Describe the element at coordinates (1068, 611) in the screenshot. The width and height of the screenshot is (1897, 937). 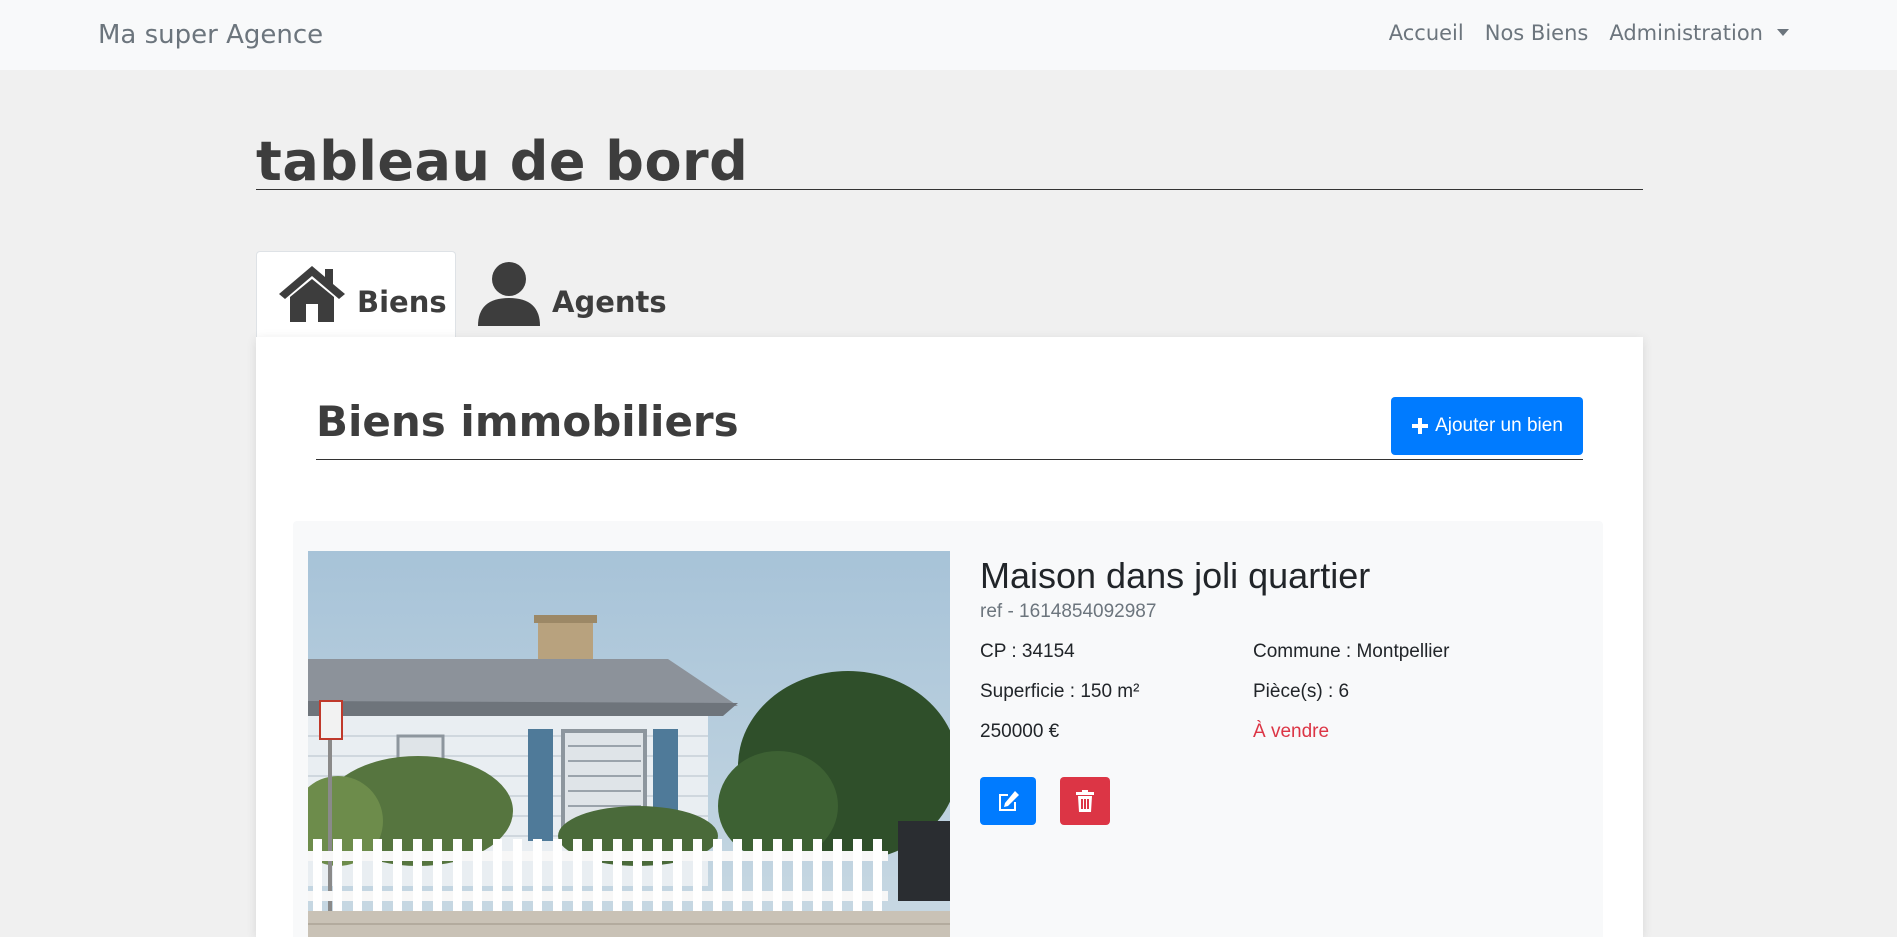
I see `property-ref: ref - 1614854092987` at that location.